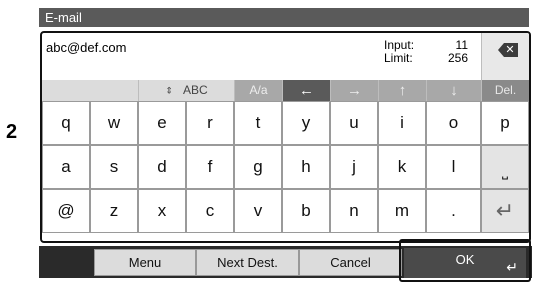  I want to click on mode-toggle-icon: ⇕, so click(169, 90).